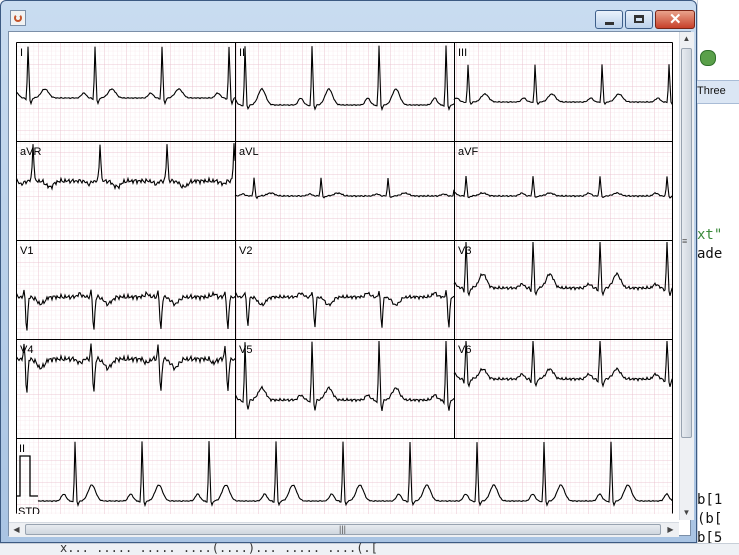 The image size is (739, 555). I want to click on minimize-button, so click(609, 19).